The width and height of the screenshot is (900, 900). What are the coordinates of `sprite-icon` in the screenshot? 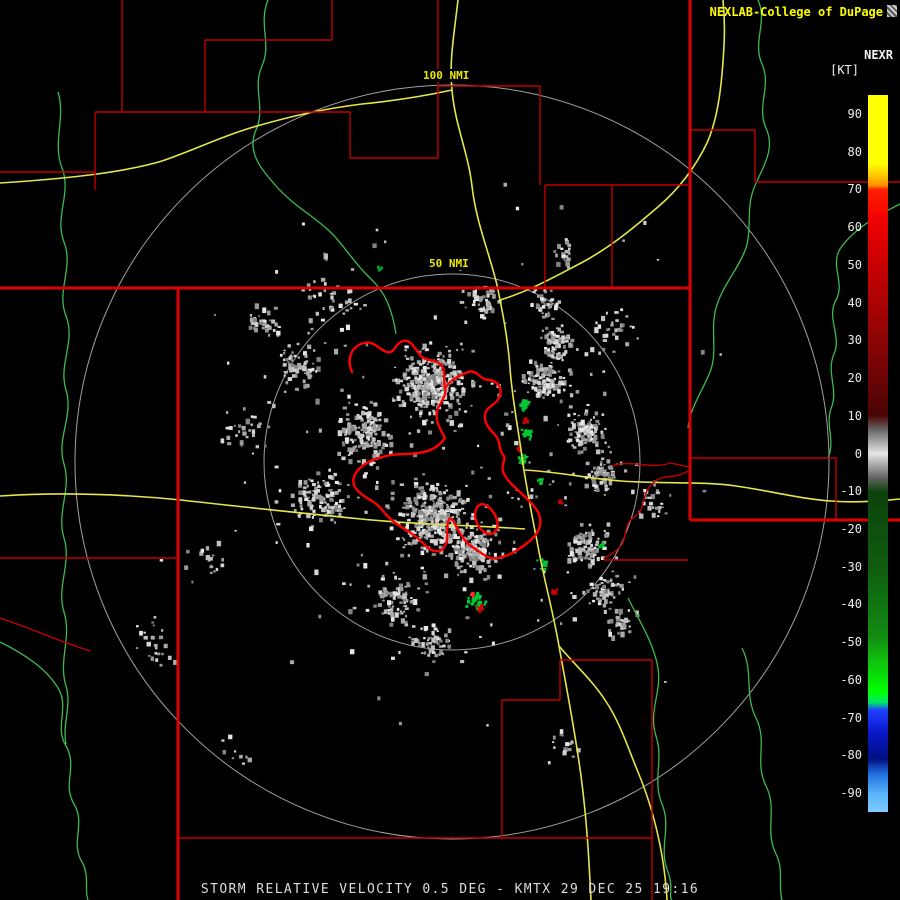 It's located at (892, 11).